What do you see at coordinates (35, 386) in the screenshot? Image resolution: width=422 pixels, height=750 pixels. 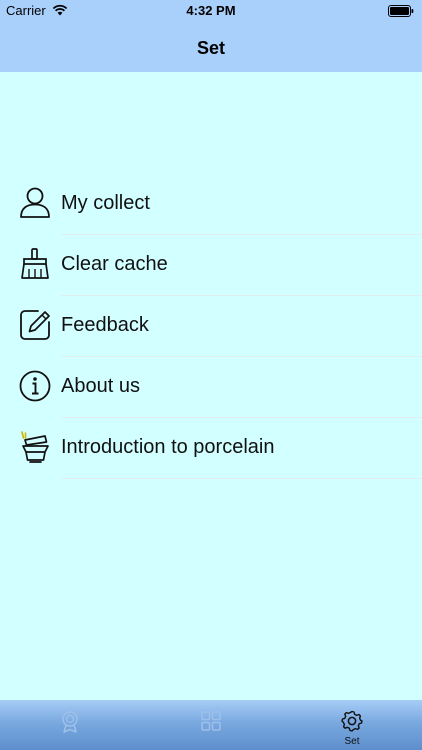 I see `info-icon` at bounding box center [35, 386].